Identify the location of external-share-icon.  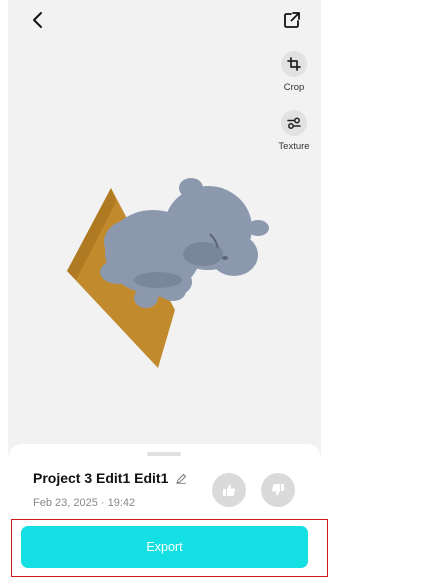
(292, 20).